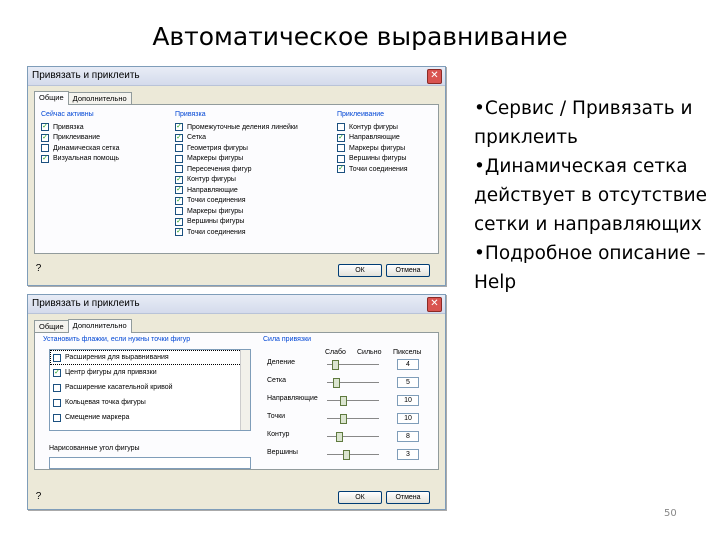 The height and width of the screenshot is (540, 720). I want to click on tab-strip: Общие Дополнительно, so click(83, 98).